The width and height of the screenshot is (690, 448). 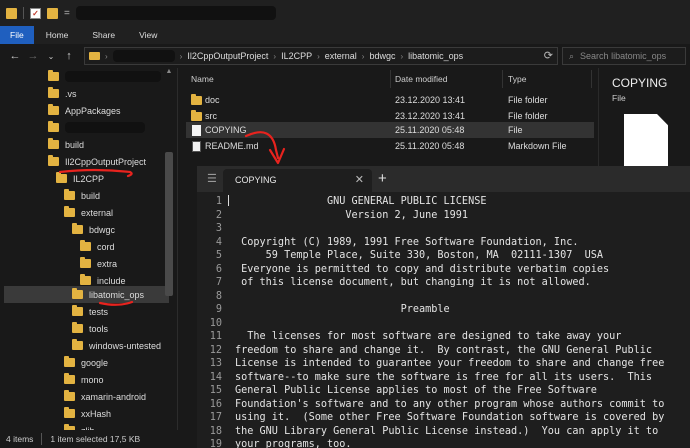 I want to click on close-icon: ✕, so click(x=359, y=179).